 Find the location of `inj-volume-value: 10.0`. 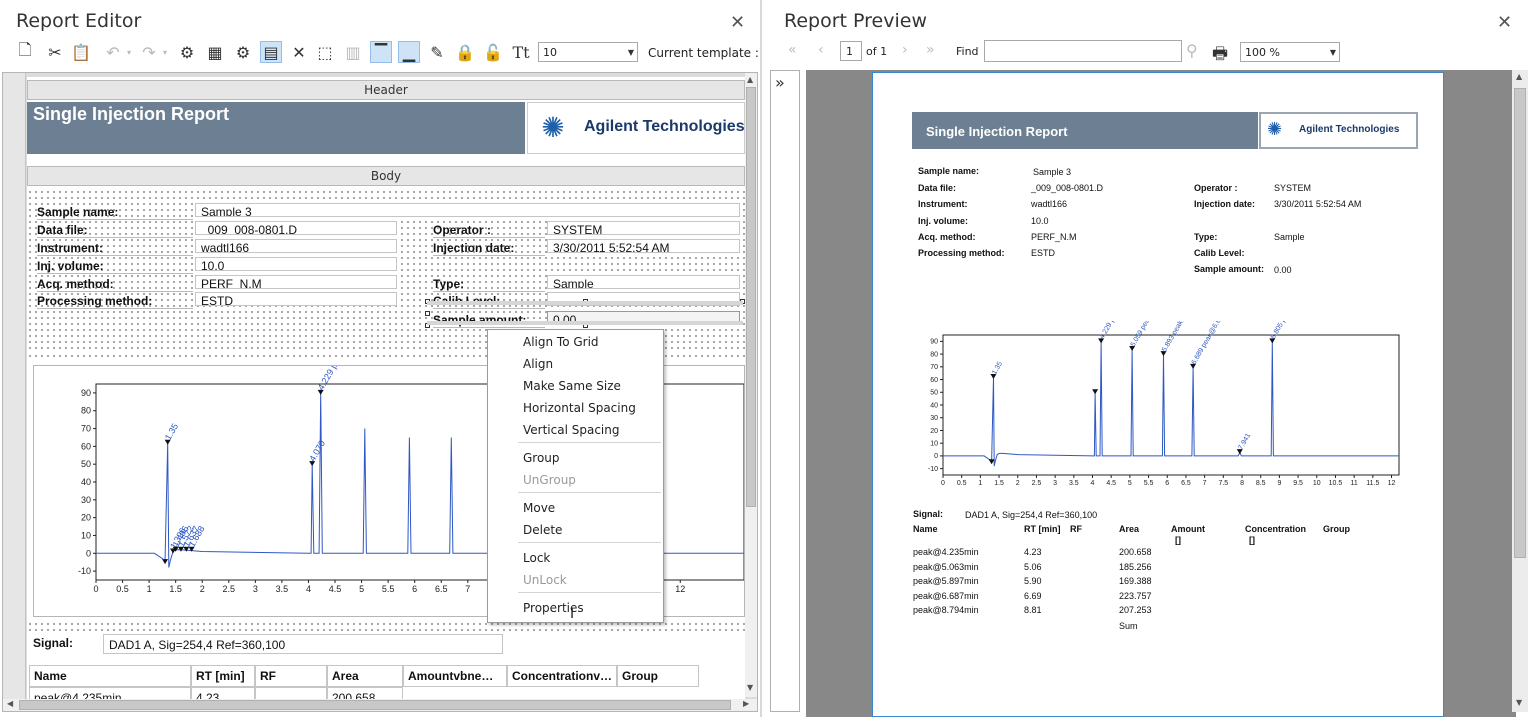

inj-volume-value: 10.0 is located at coordinates (296, 264).